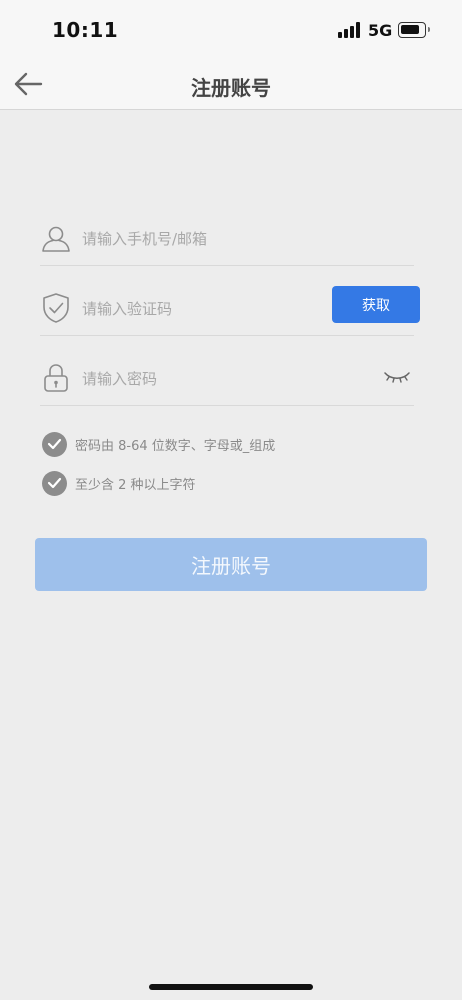 The image size is (462, 1000). I want to click on nav-bar: 注册账号, so click(231, 85).